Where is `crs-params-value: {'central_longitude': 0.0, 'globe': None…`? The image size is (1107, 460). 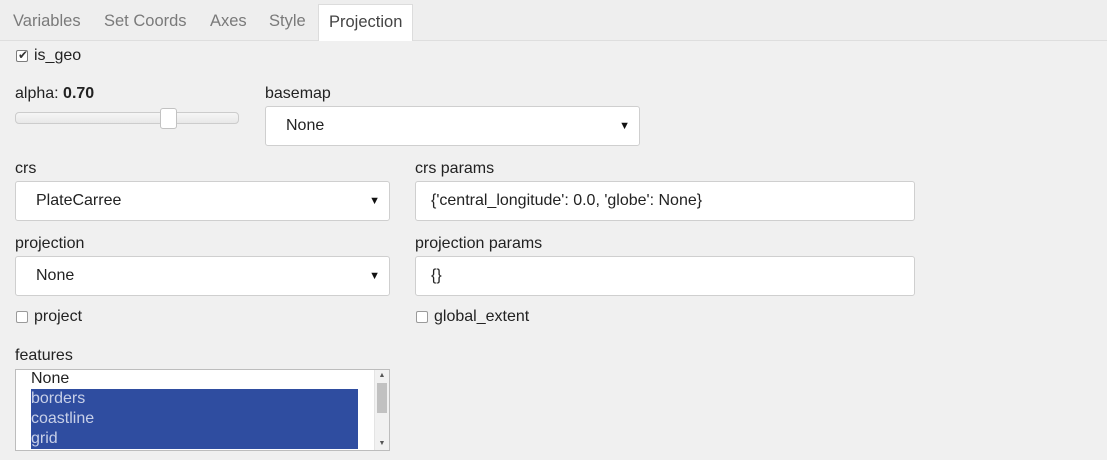
crs-params-value: {'central_longitude': 0.0, 'globe': None… is located at coordinates (567, 200).